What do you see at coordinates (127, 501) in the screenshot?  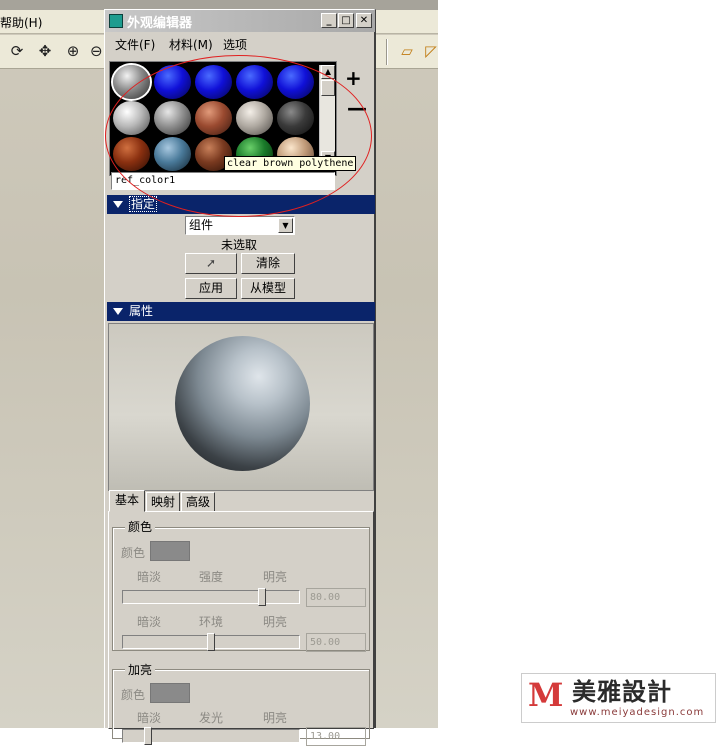 I see `tab-basic: 基本` at bounding box center [127, 501].